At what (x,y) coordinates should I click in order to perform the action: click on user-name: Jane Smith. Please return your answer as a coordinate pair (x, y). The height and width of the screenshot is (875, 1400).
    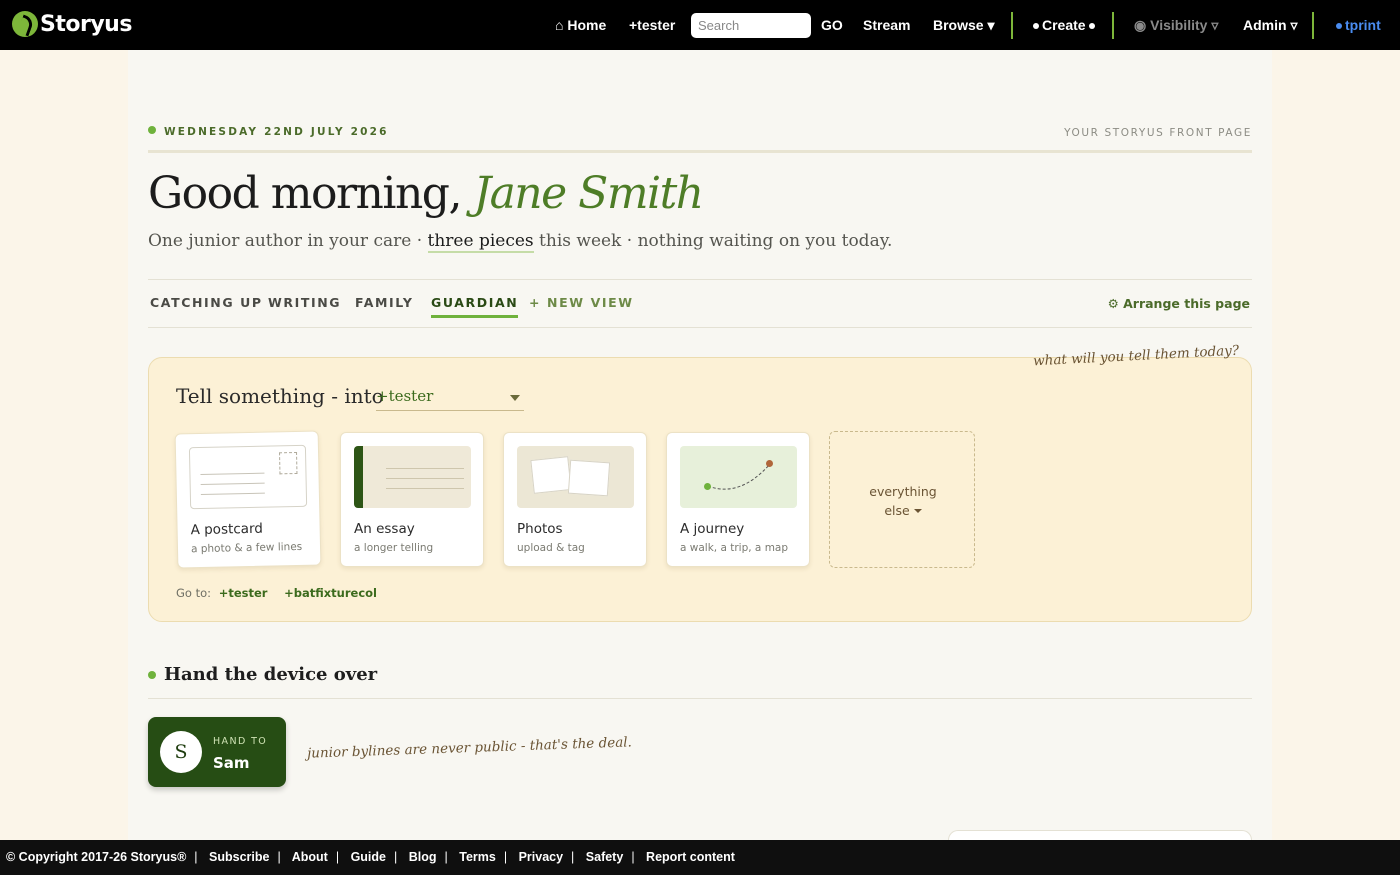
    Looking at the image, I should click on (588, 193).